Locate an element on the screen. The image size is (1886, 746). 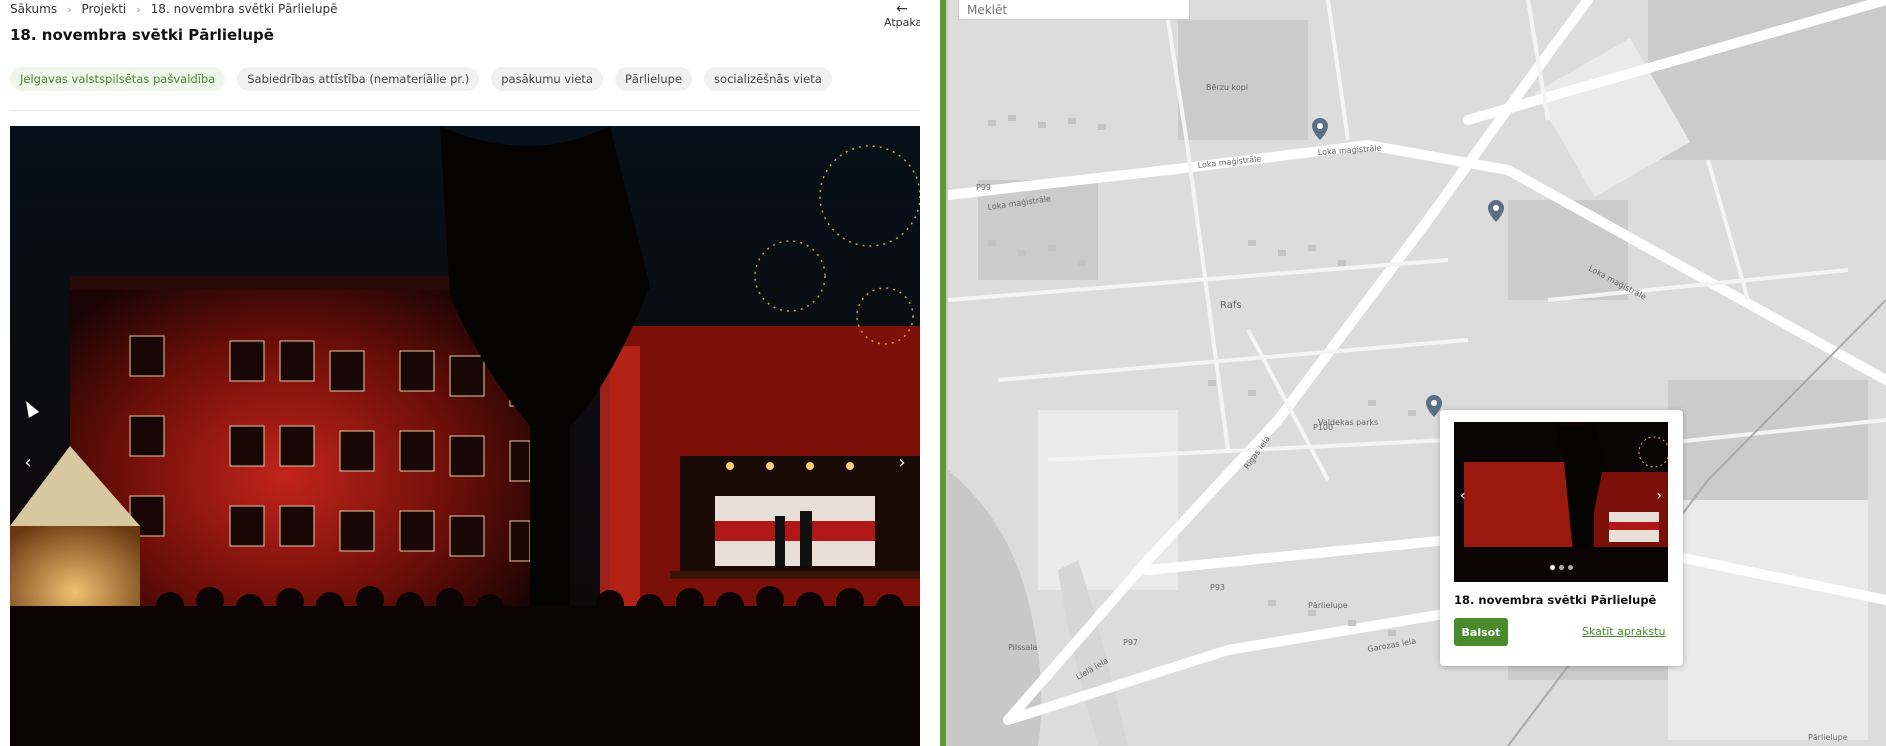
page-title: 18. novembra svētki Pārlielupē is located at coordinates (142, 35).